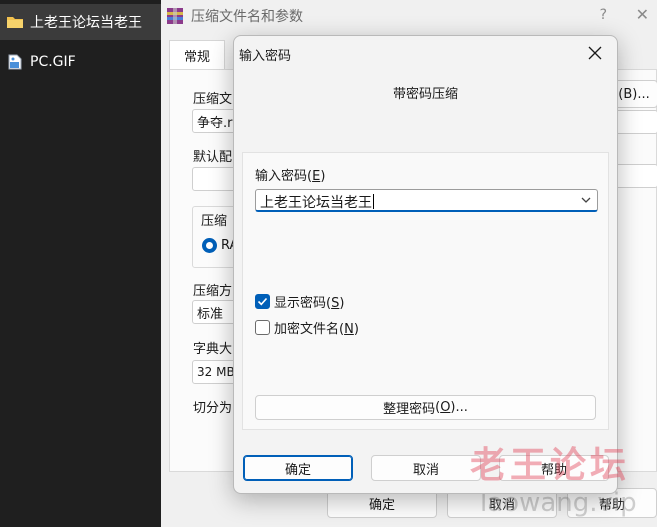  What do you see at coordinates (426, 200) in the screenshot?
I see `password-input: 上老王论坛当老王` at bounding box center [426, 200].